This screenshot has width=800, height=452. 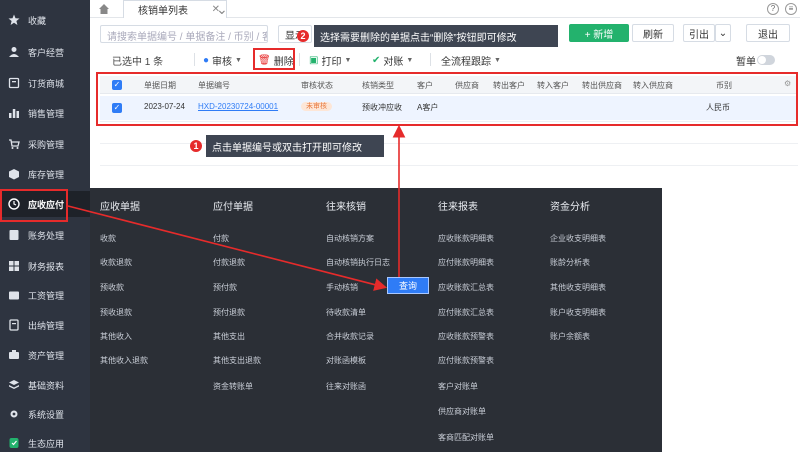 What do you see at coordinates (14, 385) in the screenshot?
I see `layers-icon` at bounding box center [14, 385].